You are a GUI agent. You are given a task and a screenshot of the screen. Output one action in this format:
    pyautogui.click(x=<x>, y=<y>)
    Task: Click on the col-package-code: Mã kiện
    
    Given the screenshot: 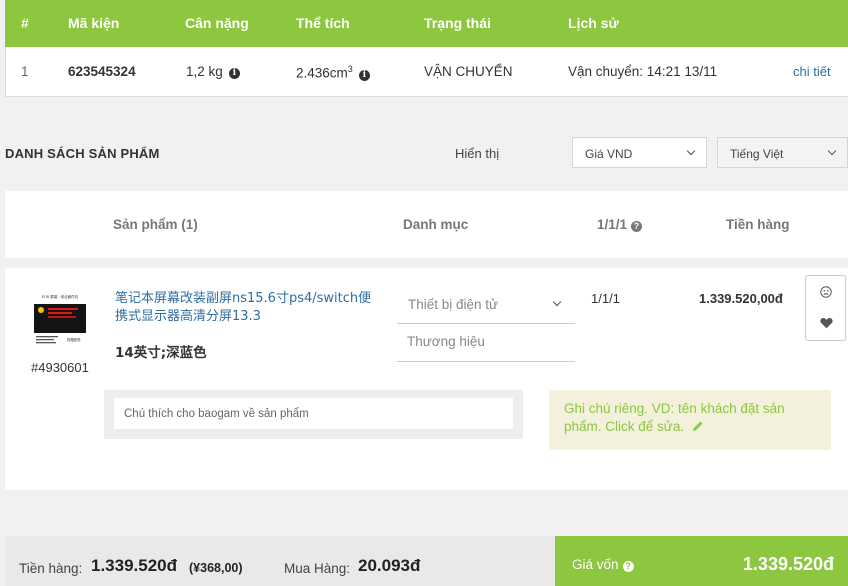 What is the action you would take?
    pyautogui.click(x=94, y=23)
    